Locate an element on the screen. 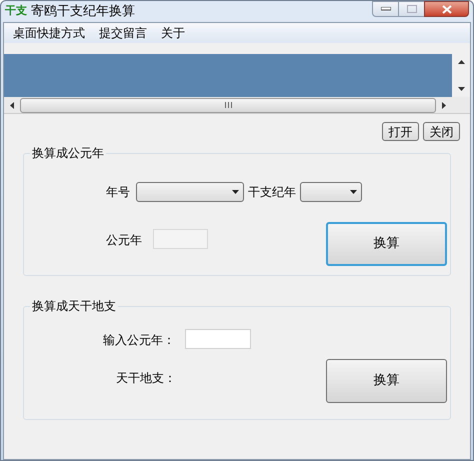  horizontal-scrollbar is located at coordinates (237, 105).